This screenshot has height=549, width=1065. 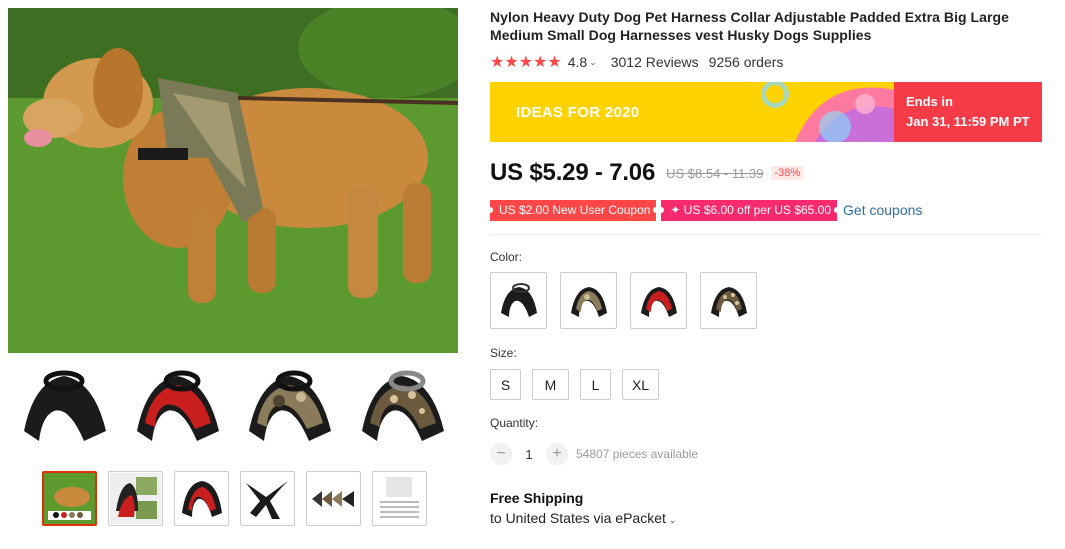 I want to click on discount-badge: -38%, so click(x=787, y=173).